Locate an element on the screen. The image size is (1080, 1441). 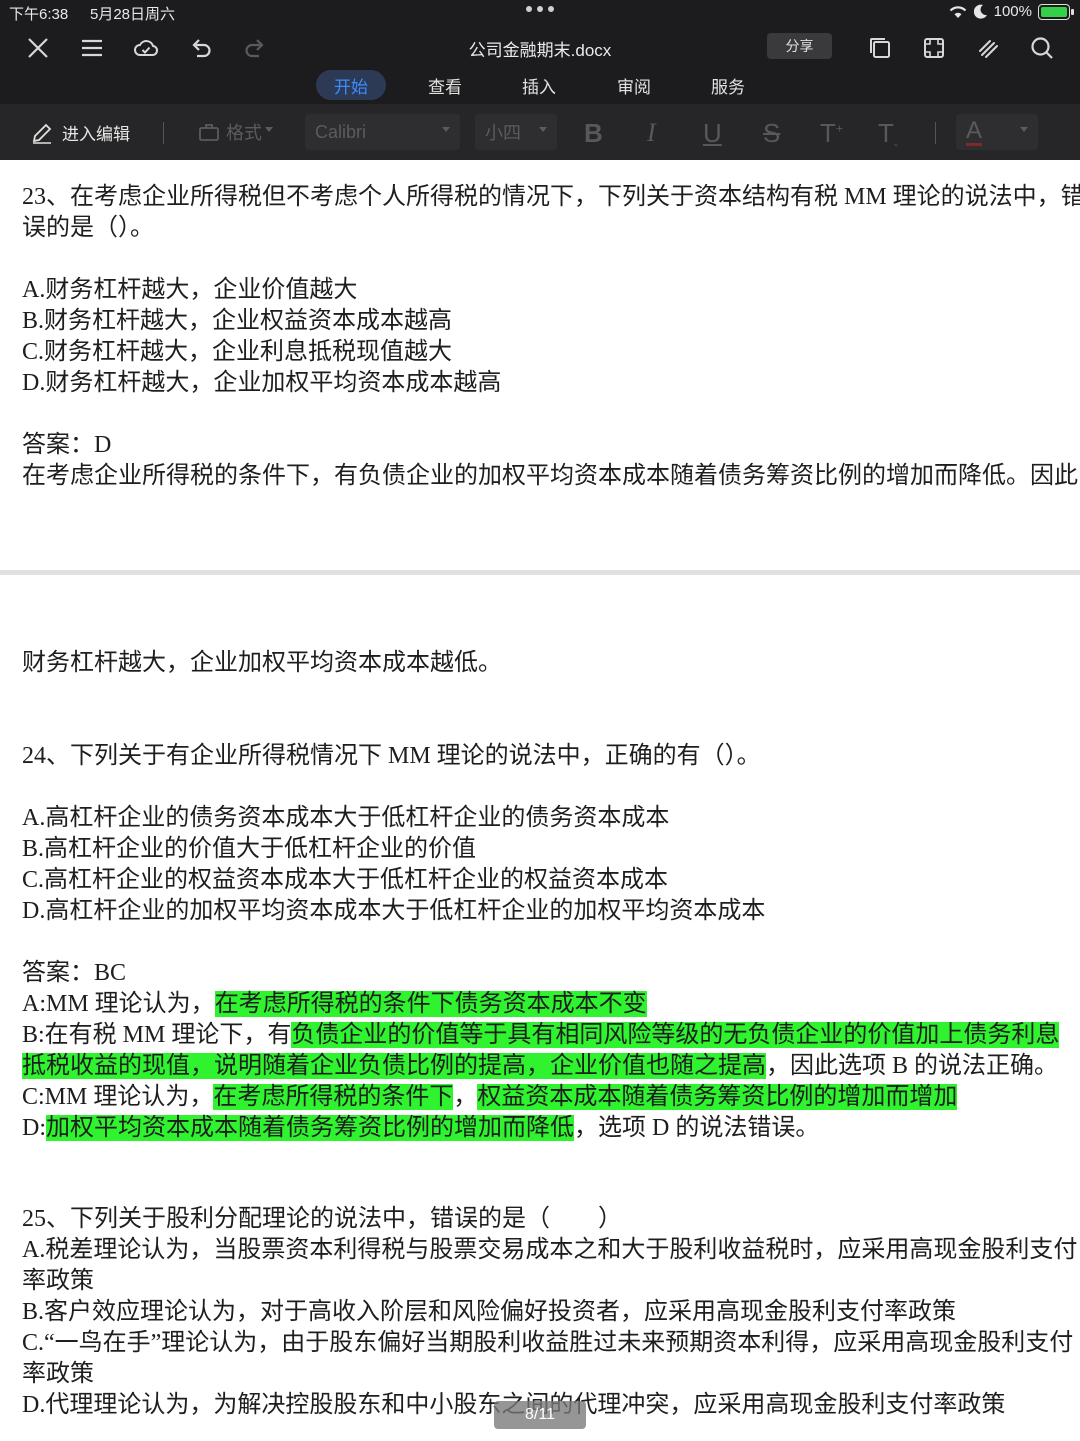
q23-option-a: A.财务杠杆越大，企业价值越大 is located at coordinates (190, 290).